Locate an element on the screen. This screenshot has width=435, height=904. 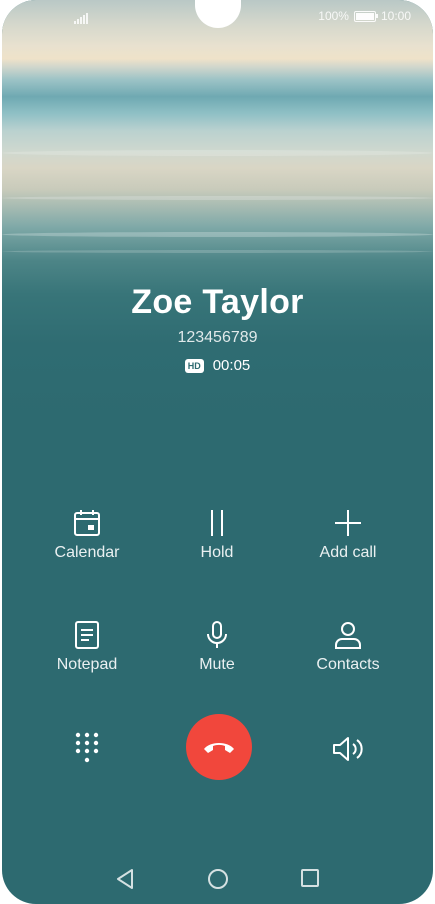
home-button is located at coordinates (218, 881).